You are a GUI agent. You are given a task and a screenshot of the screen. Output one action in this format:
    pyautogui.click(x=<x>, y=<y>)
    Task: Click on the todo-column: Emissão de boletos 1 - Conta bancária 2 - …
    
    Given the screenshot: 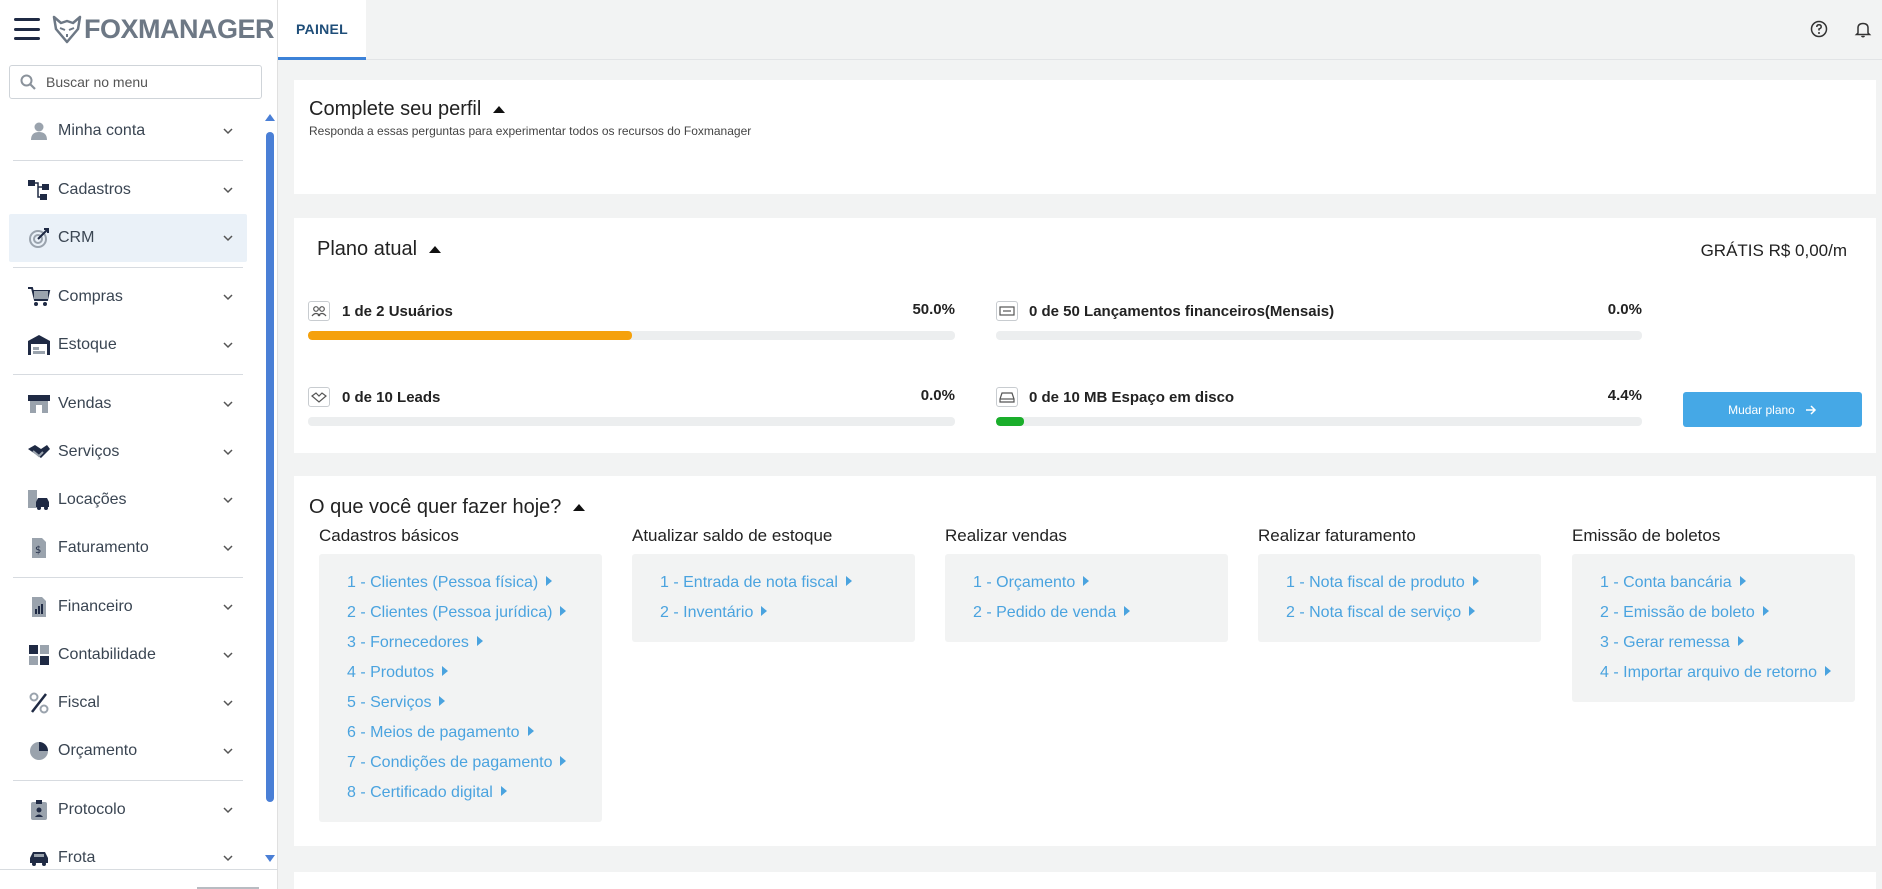 What is the action you would take?
    pyautogui.click(x=1713, y=614)
    